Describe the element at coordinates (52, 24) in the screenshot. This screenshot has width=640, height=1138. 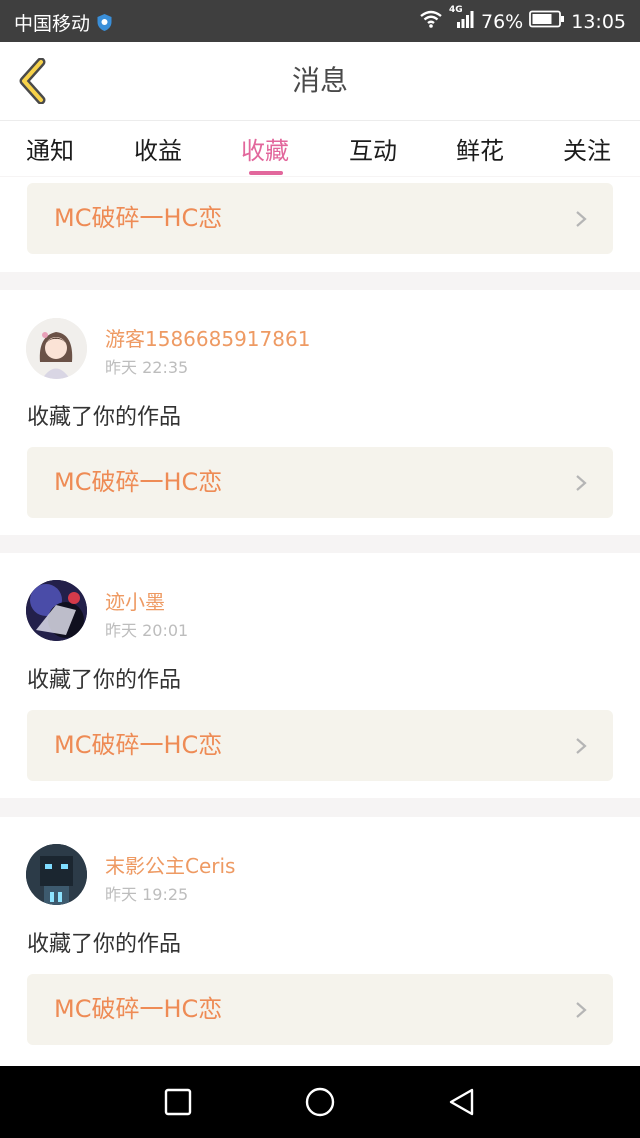
I see `carrier-label: 中国移动` at that location.